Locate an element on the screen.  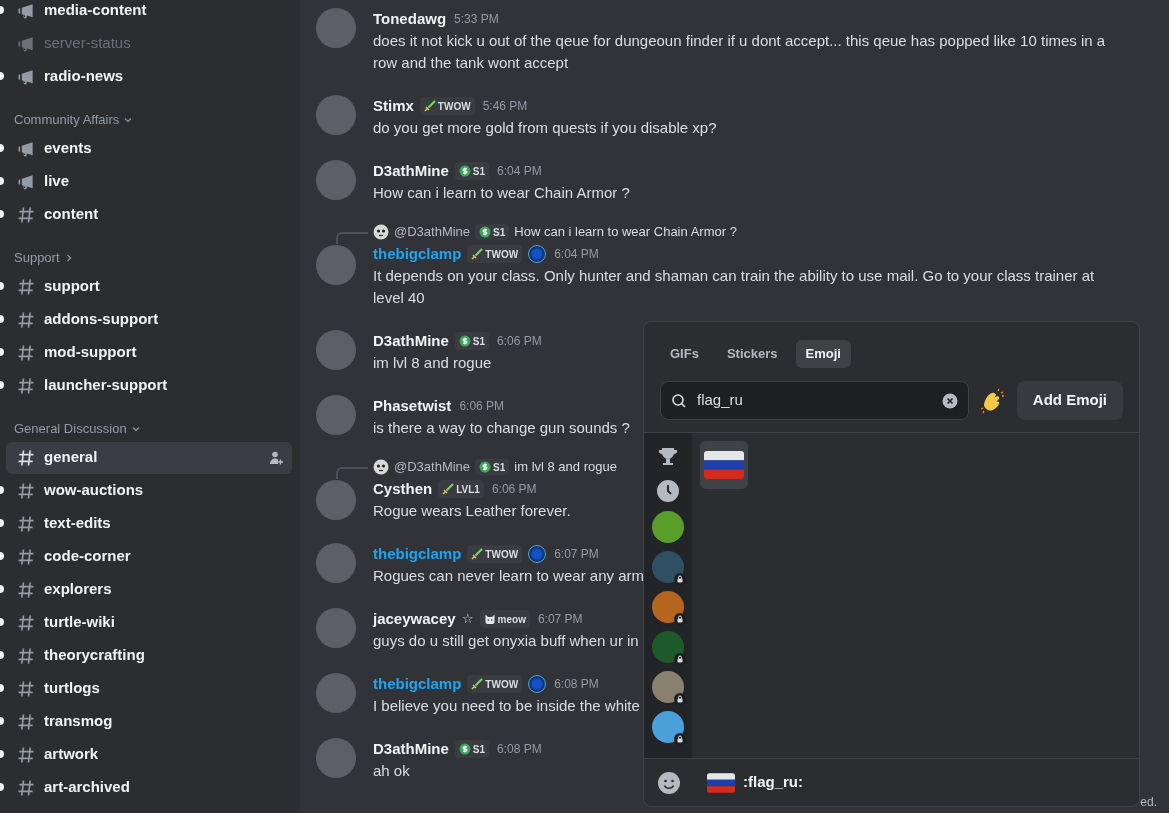
channel-name: theorycrafting is located at coordinates (94, 655).